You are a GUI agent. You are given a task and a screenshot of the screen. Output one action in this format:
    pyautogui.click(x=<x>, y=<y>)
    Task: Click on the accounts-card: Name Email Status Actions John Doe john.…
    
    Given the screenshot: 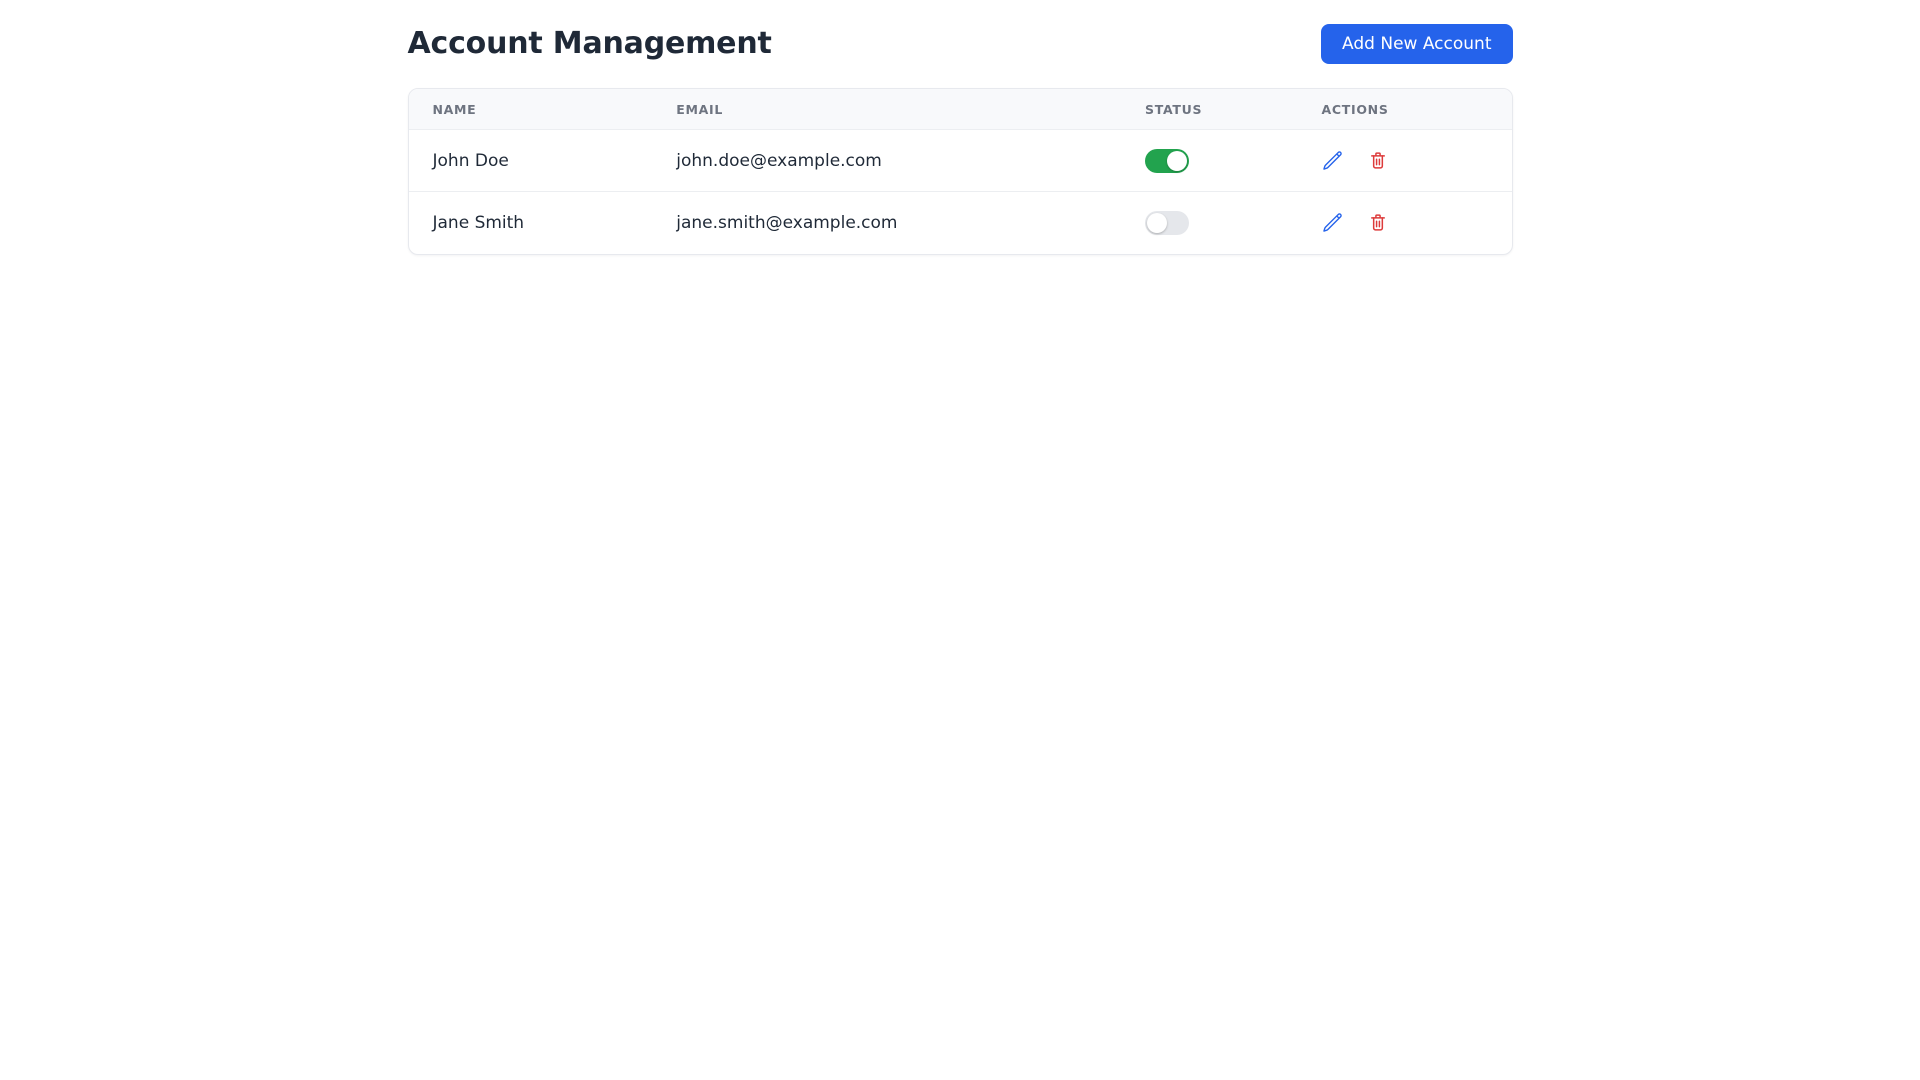 What is the action you would take?
    pyautogui.click(x=960, y=171)
    